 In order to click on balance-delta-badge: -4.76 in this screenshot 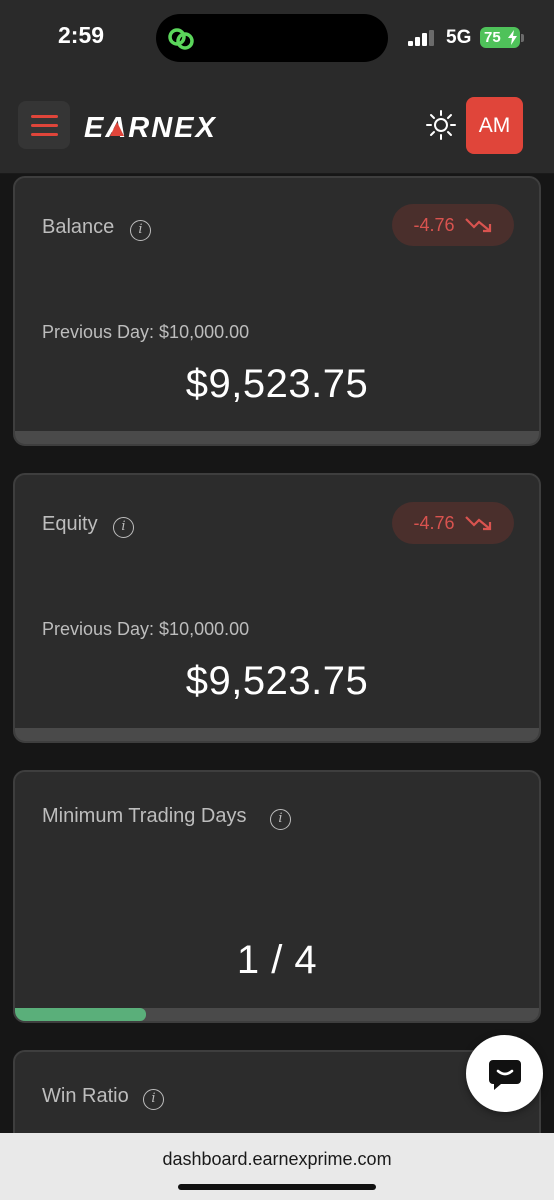, I will do `click(453, 225)`.